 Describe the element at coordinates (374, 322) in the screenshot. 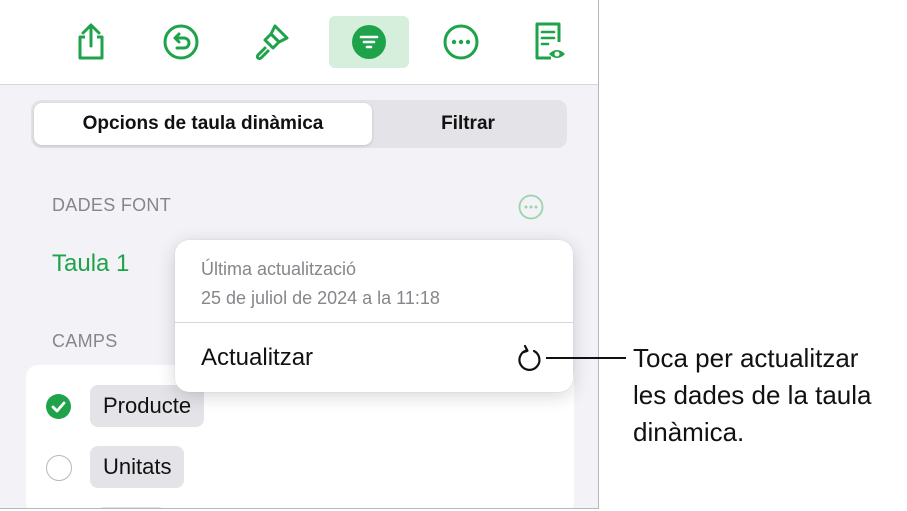

I see `popover-divider` at that location.